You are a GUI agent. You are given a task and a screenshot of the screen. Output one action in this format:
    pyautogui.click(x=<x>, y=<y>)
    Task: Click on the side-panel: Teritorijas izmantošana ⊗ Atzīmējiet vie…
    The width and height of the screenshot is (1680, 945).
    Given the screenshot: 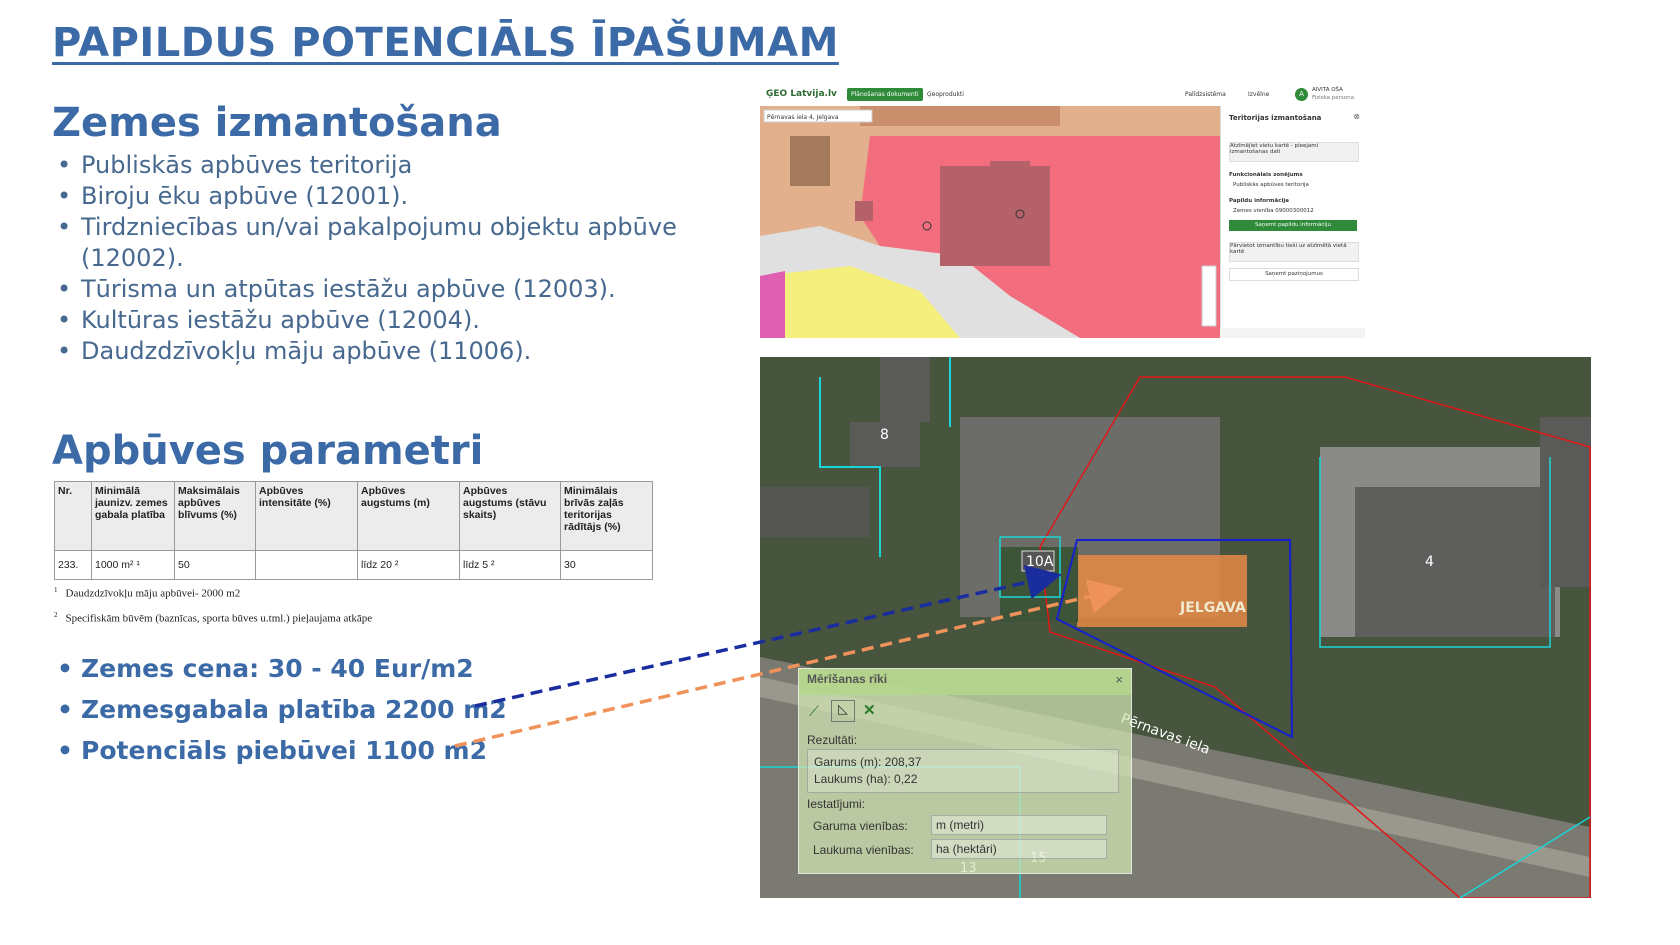 What is the action you would take?
    pyautogui.click(x=1292, y=217)
    